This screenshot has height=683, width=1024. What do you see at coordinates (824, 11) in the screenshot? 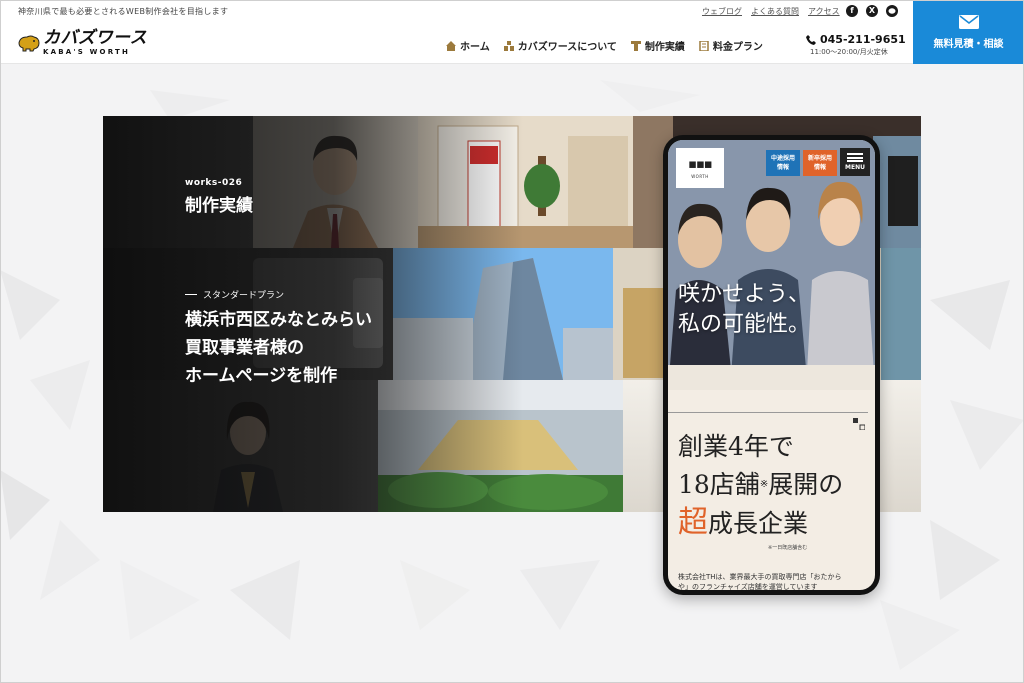
I see `link-access: アクセス` at bounding box center [824, 11].